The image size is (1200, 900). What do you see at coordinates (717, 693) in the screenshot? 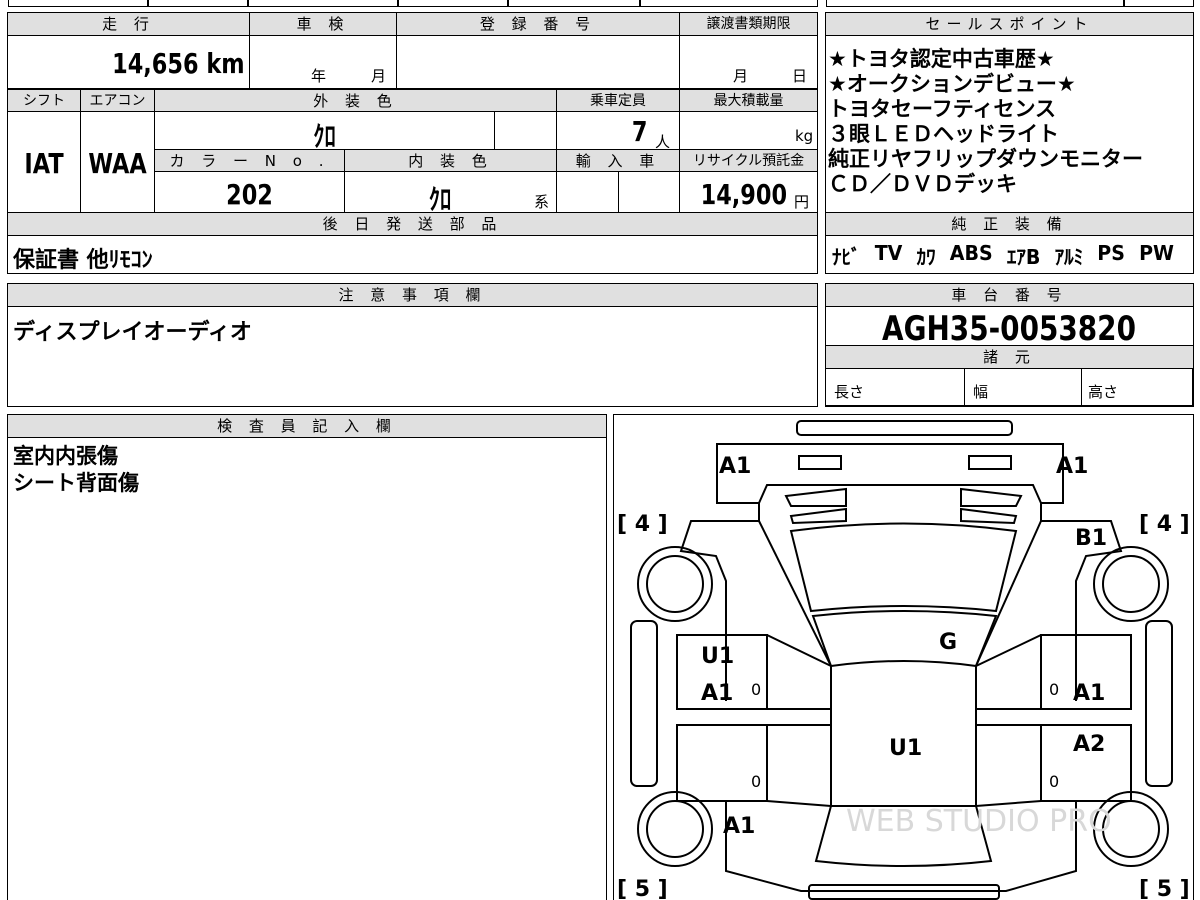
I see `mark-left-front-door-2: A1` at bounding box center [717, 693].